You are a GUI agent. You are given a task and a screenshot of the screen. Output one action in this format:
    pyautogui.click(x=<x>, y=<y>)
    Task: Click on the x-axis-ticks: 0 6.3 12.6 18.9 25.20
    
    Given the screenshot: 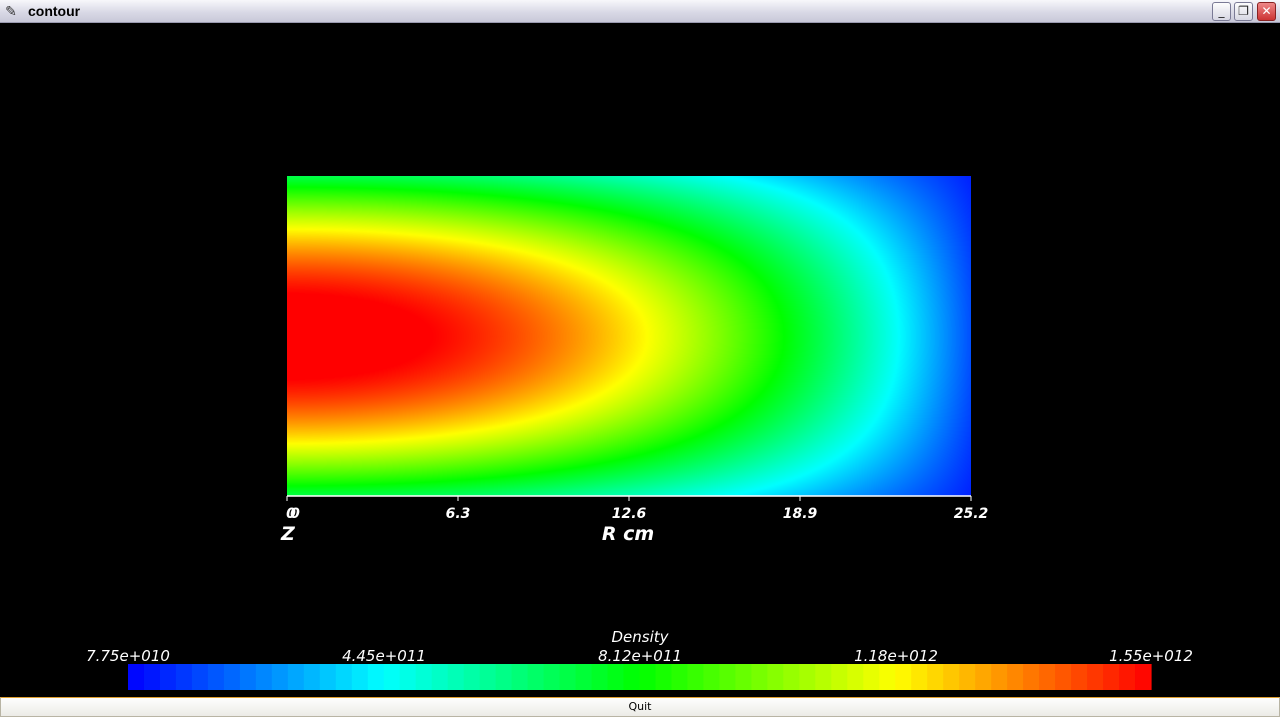 What is the action you would take?
    pyautogui.click(x=637, y=509)
    